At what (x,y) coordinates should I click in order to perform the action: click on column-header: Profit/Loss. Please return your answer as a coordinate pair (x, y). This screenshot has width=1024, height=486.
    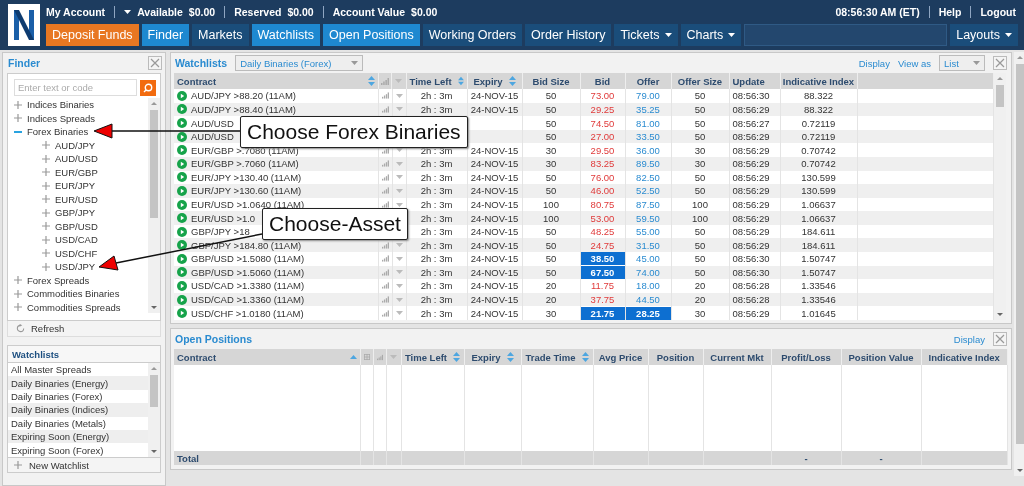
    Looking at the image, I should click on (806, 357).